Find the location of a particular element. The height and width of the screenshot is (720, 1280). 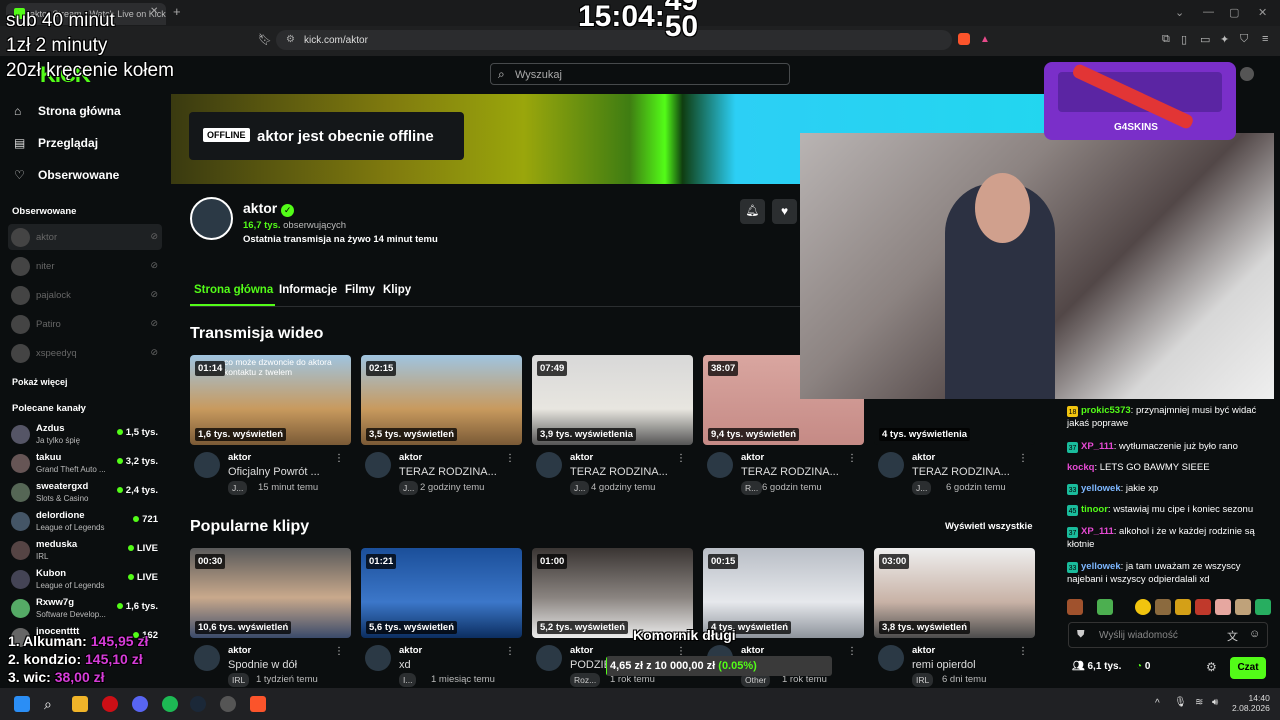

nav-home: ⌂ Strona główna is located at coordinates (67, 111).